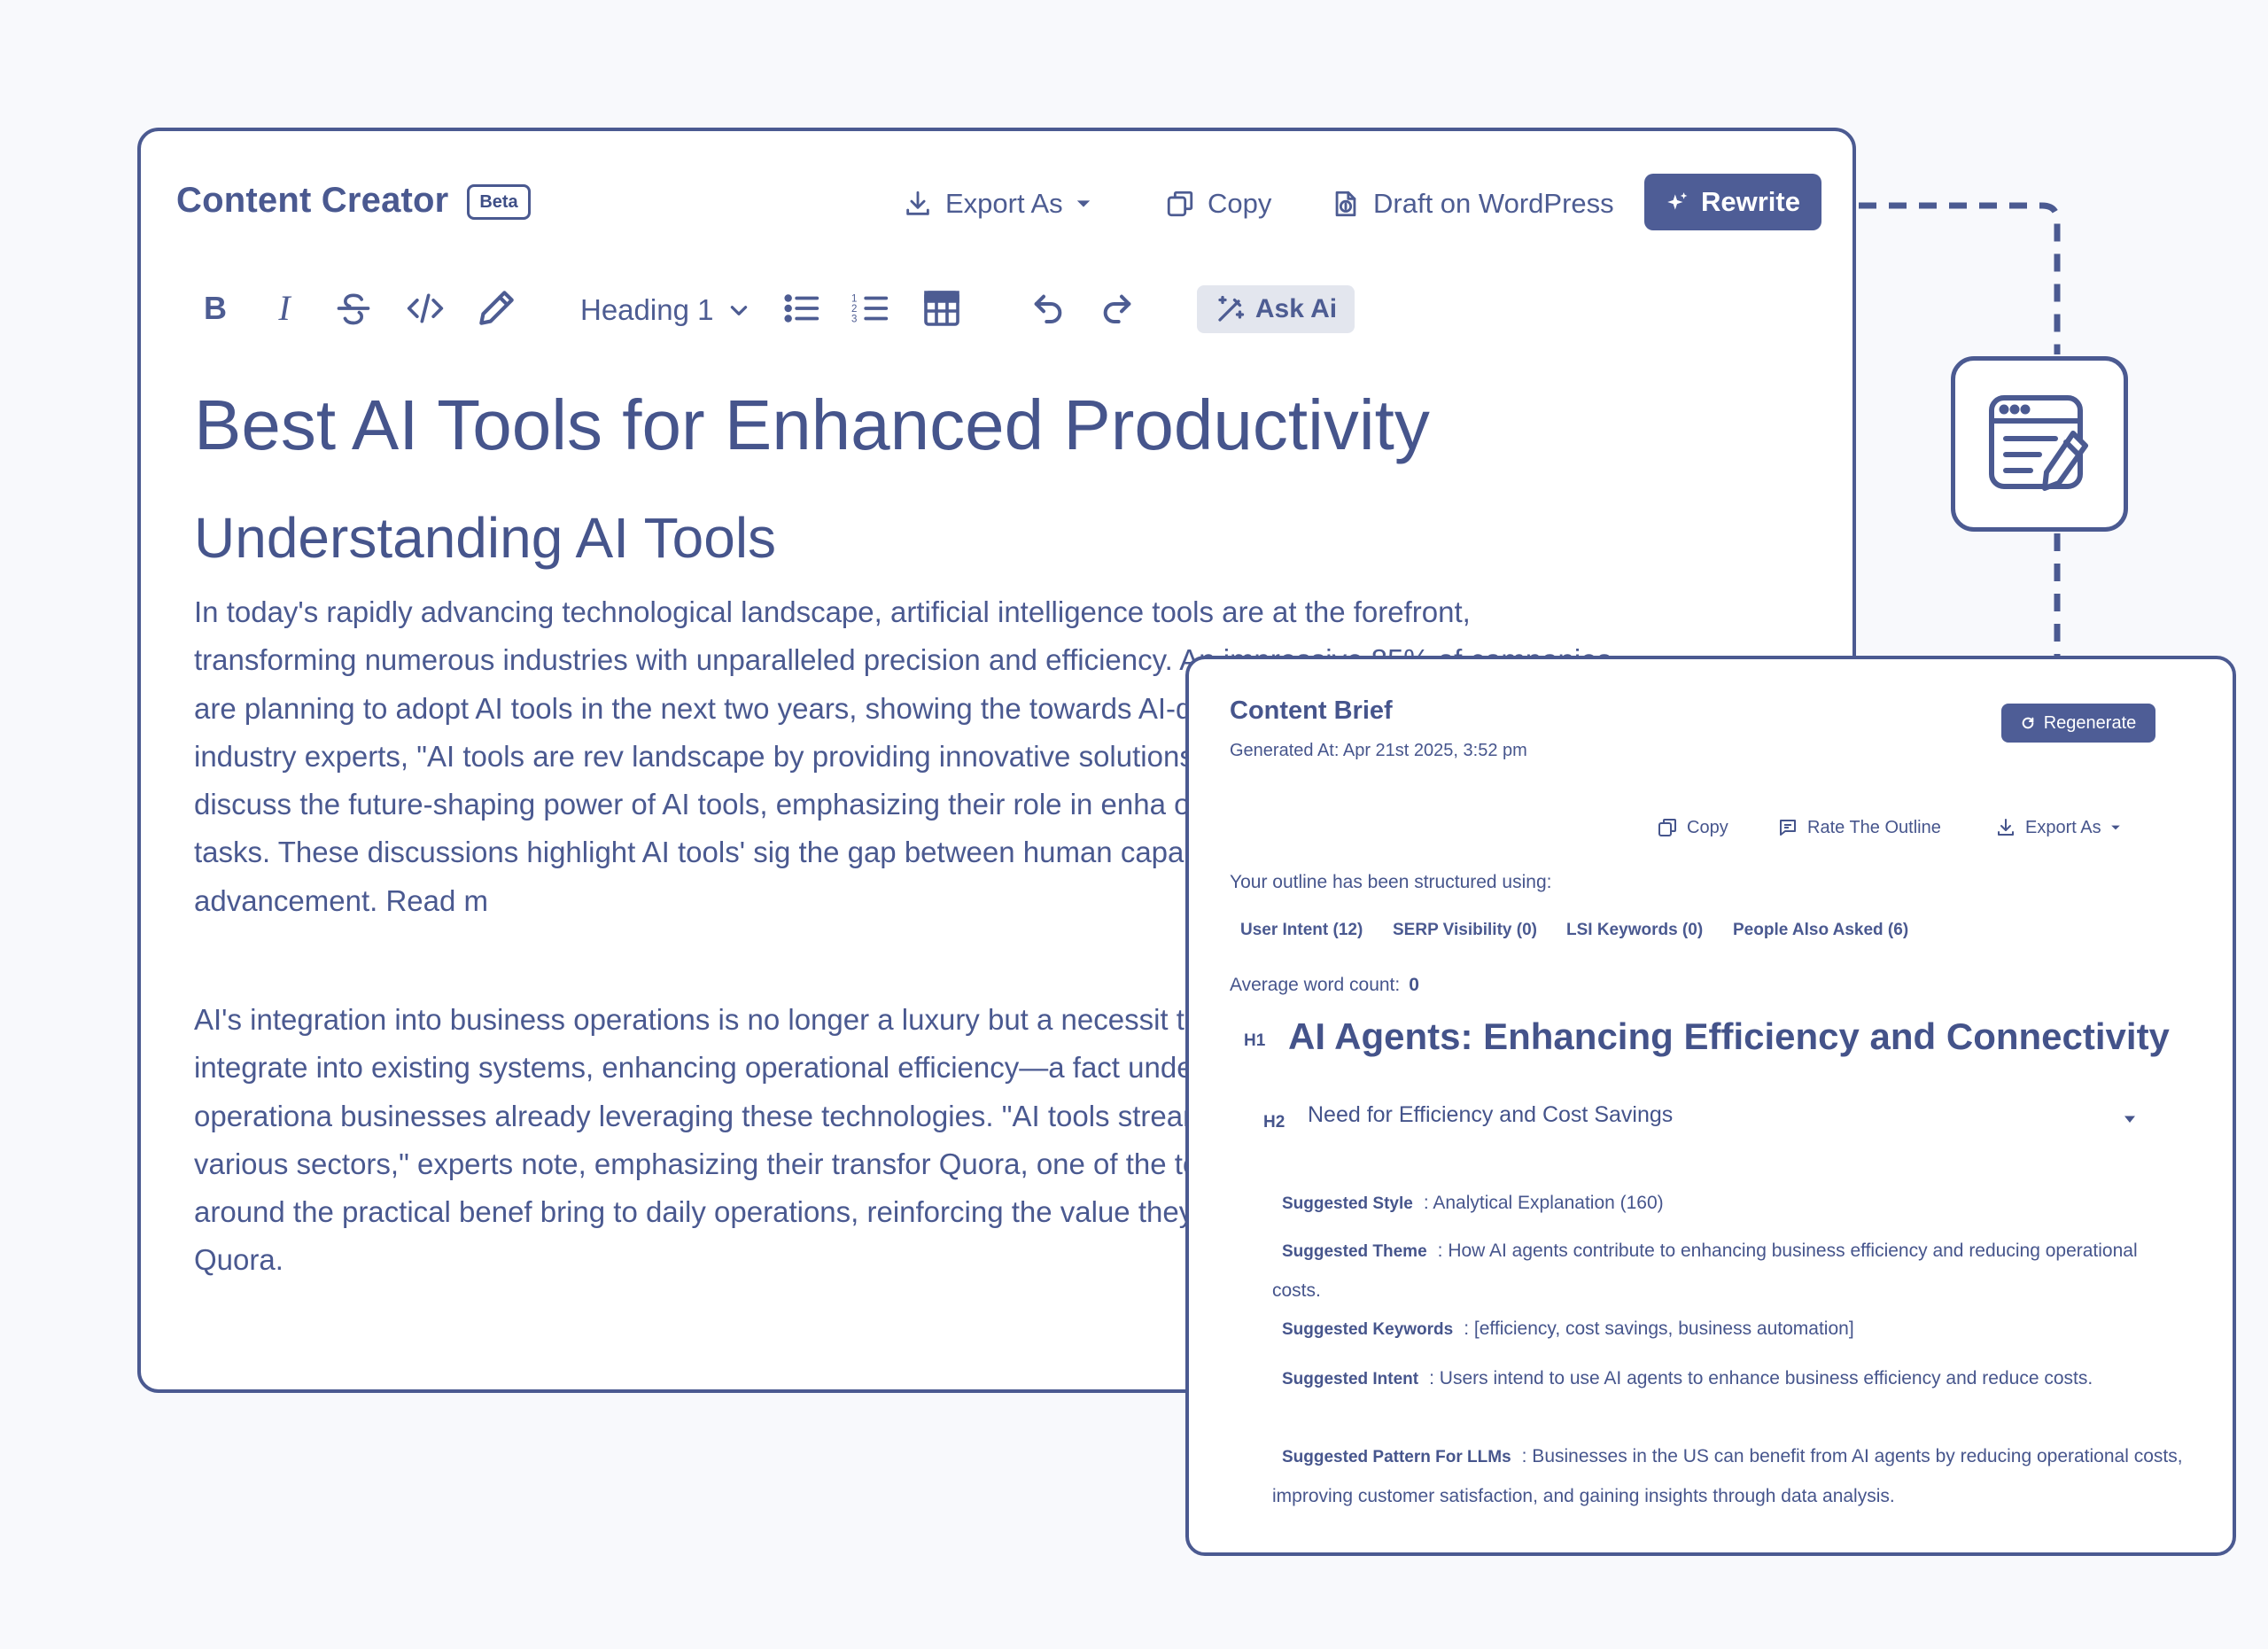  I want to click on redo-icon, so click(1117, 308).